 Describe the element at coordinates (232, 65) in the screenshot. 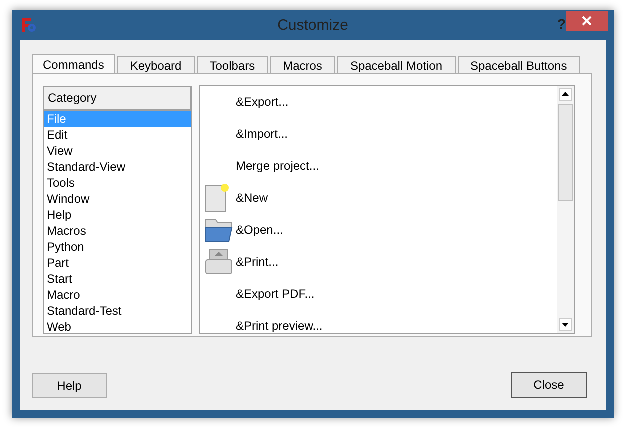

I see `tab: Toolbars` at that location.